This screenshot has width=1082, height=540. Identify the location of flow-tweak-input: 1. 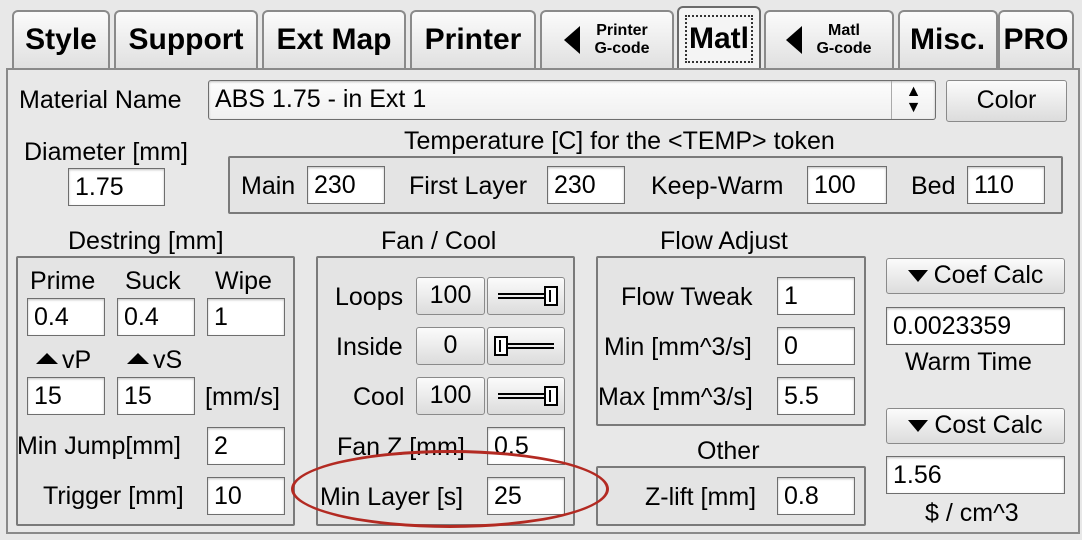
(816, 296).